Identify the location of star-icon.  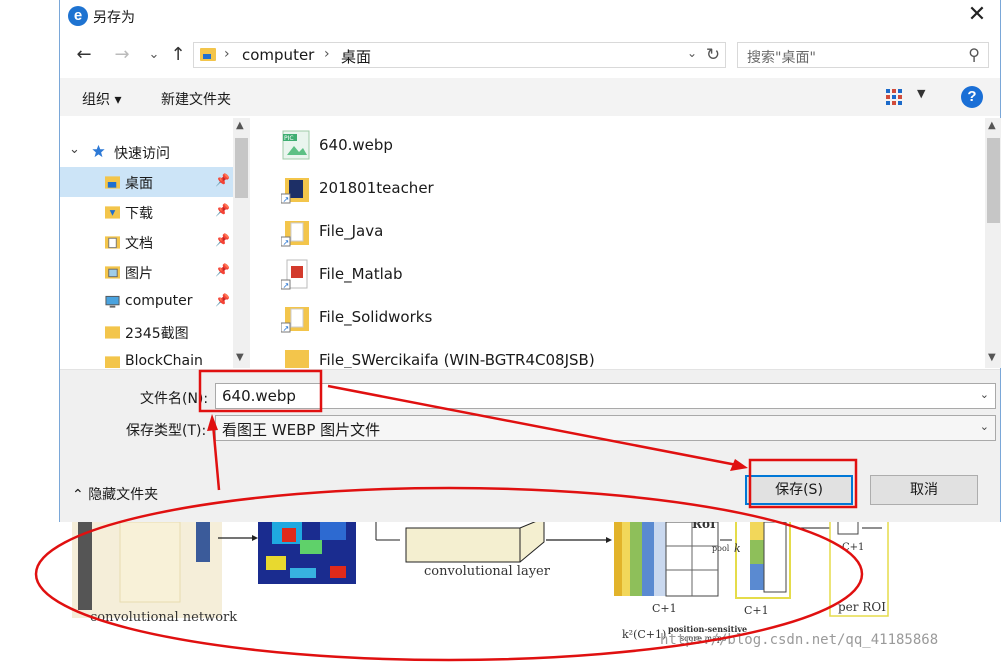
(98, 151).